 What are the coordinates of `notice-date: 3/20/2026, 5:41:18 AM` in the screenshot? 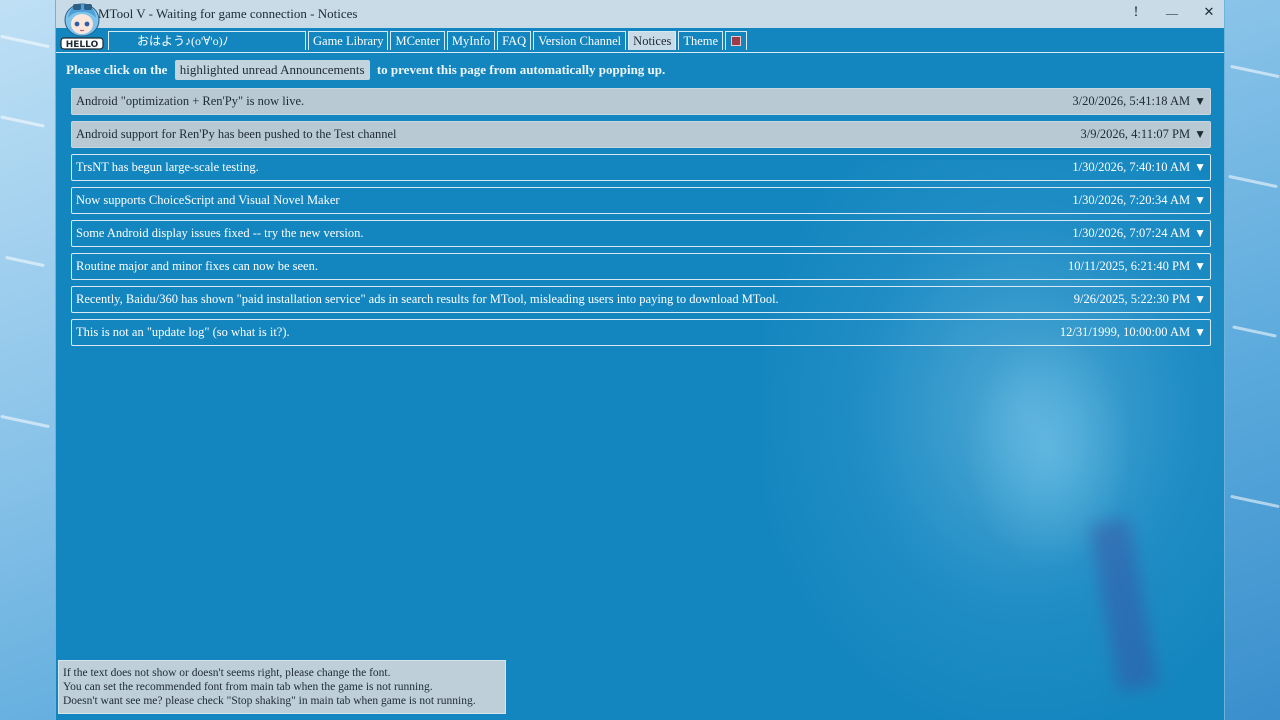 It's located at (1131, 101).